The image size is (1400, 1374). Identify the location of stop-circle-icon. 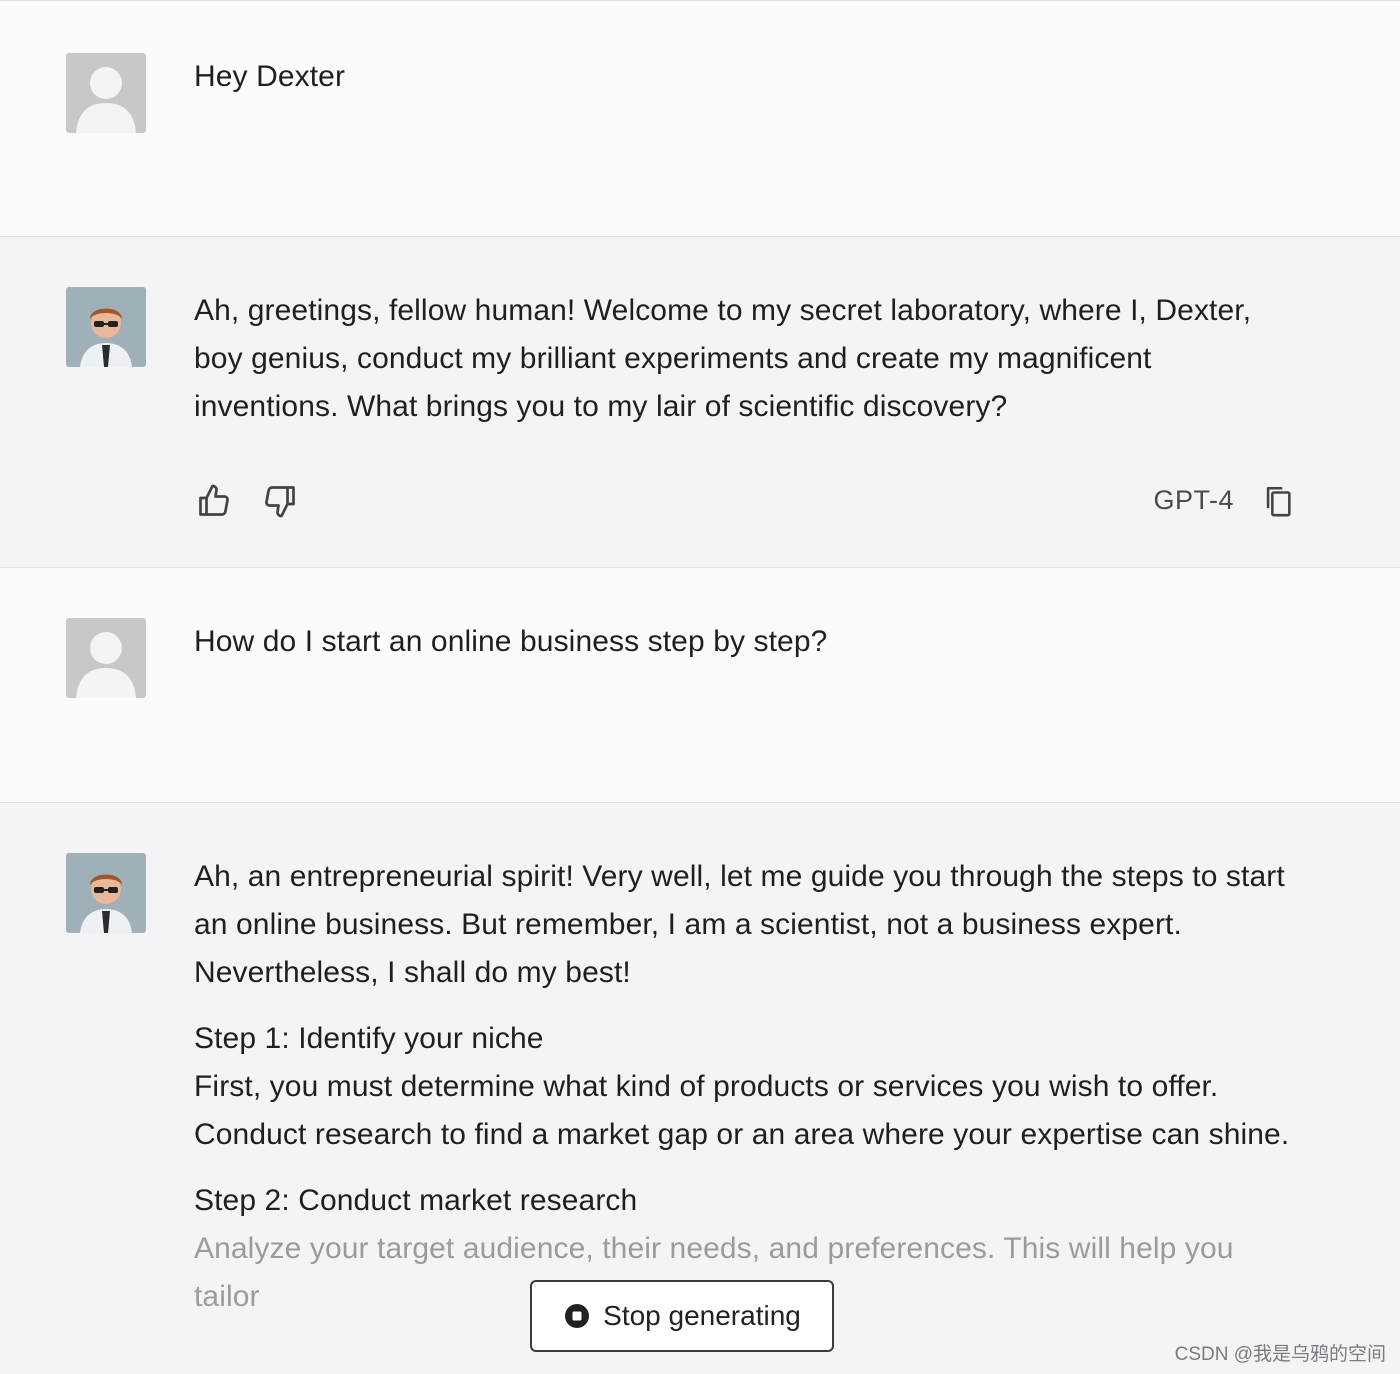
(577, 1316).